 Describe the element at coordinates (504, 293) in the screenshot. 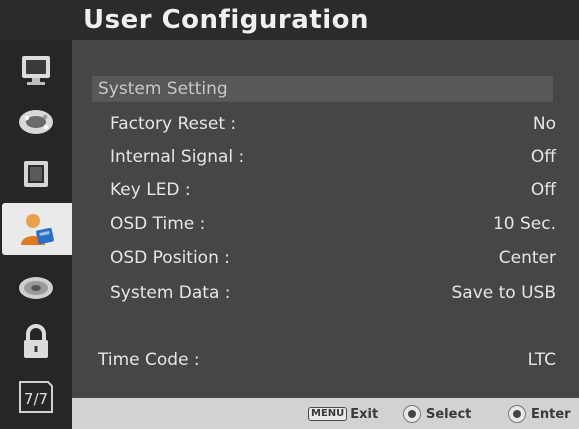

I see `setting-value: Save to USB` at that location.